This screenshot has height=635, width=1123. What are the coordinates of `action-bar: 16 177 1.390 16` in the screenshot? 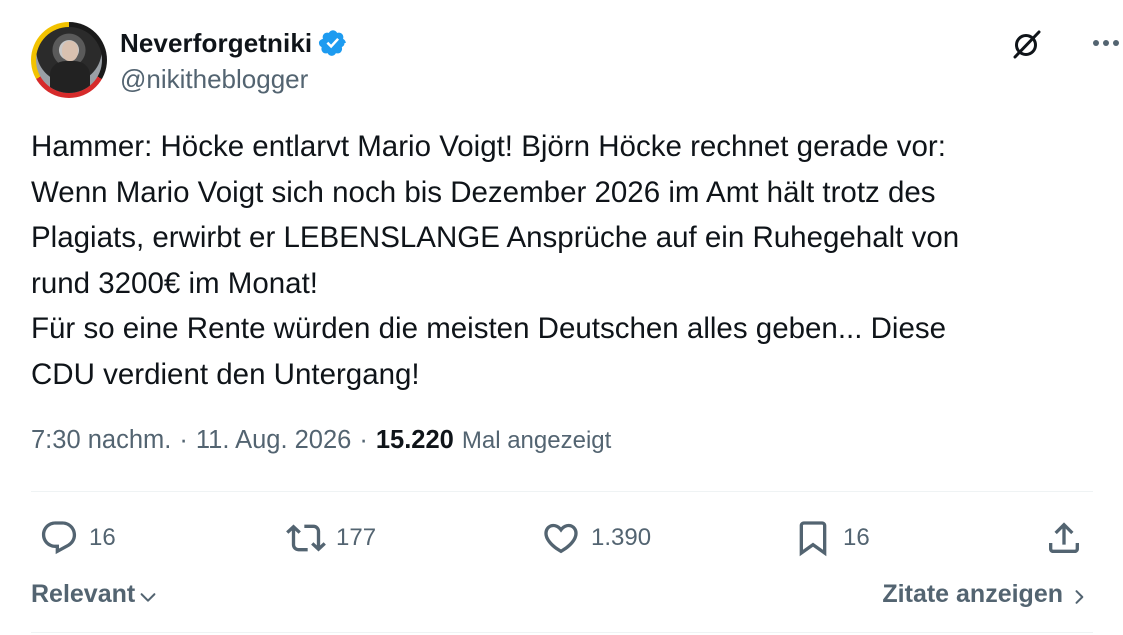 It's located at (562, 538).